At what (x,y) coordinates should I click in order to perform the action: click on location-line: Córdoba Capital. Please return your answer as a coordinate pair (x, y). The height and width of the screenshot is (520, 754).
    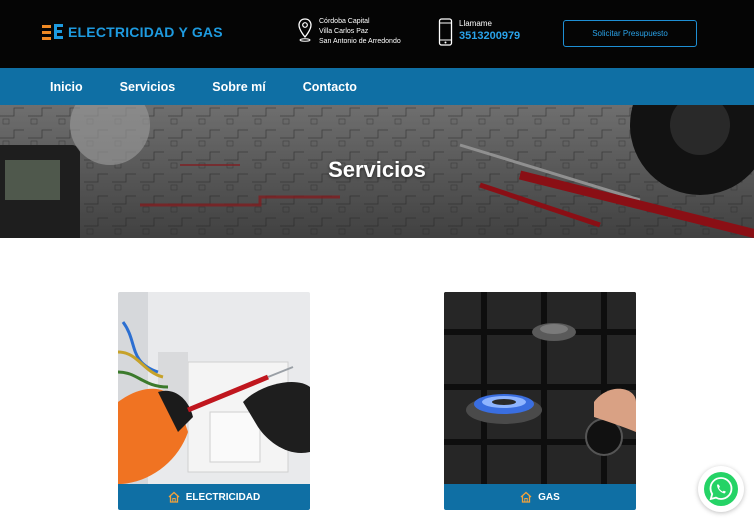
    Looking at the image, I should click on (344, 21).